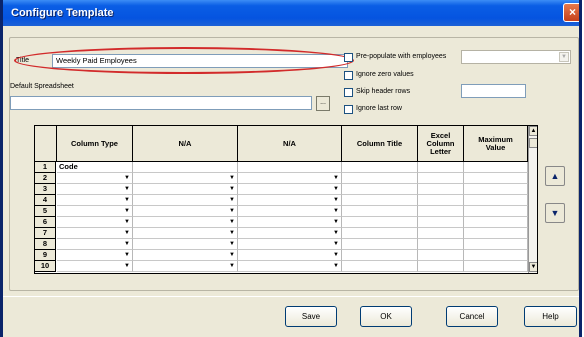 This screenshot has width=584, height=337. What do you see at coordinates (45, 266) in the screenshot?
I see `row-number: 10` at bounding box center [45, 266].